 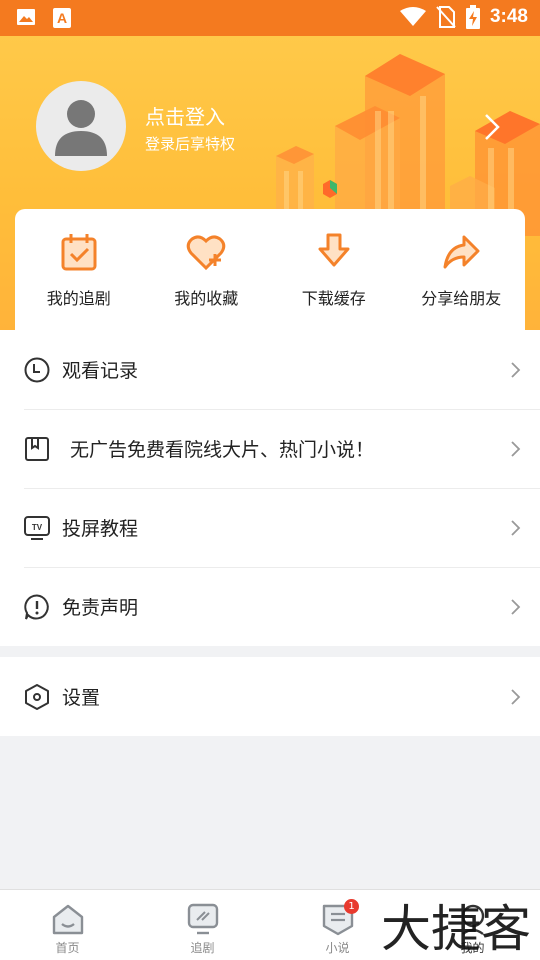 What do you see at coordinates (100, 608) in the screenshot?
I see `menu-item-label: 免责声明` at bounding box center [100, 608].